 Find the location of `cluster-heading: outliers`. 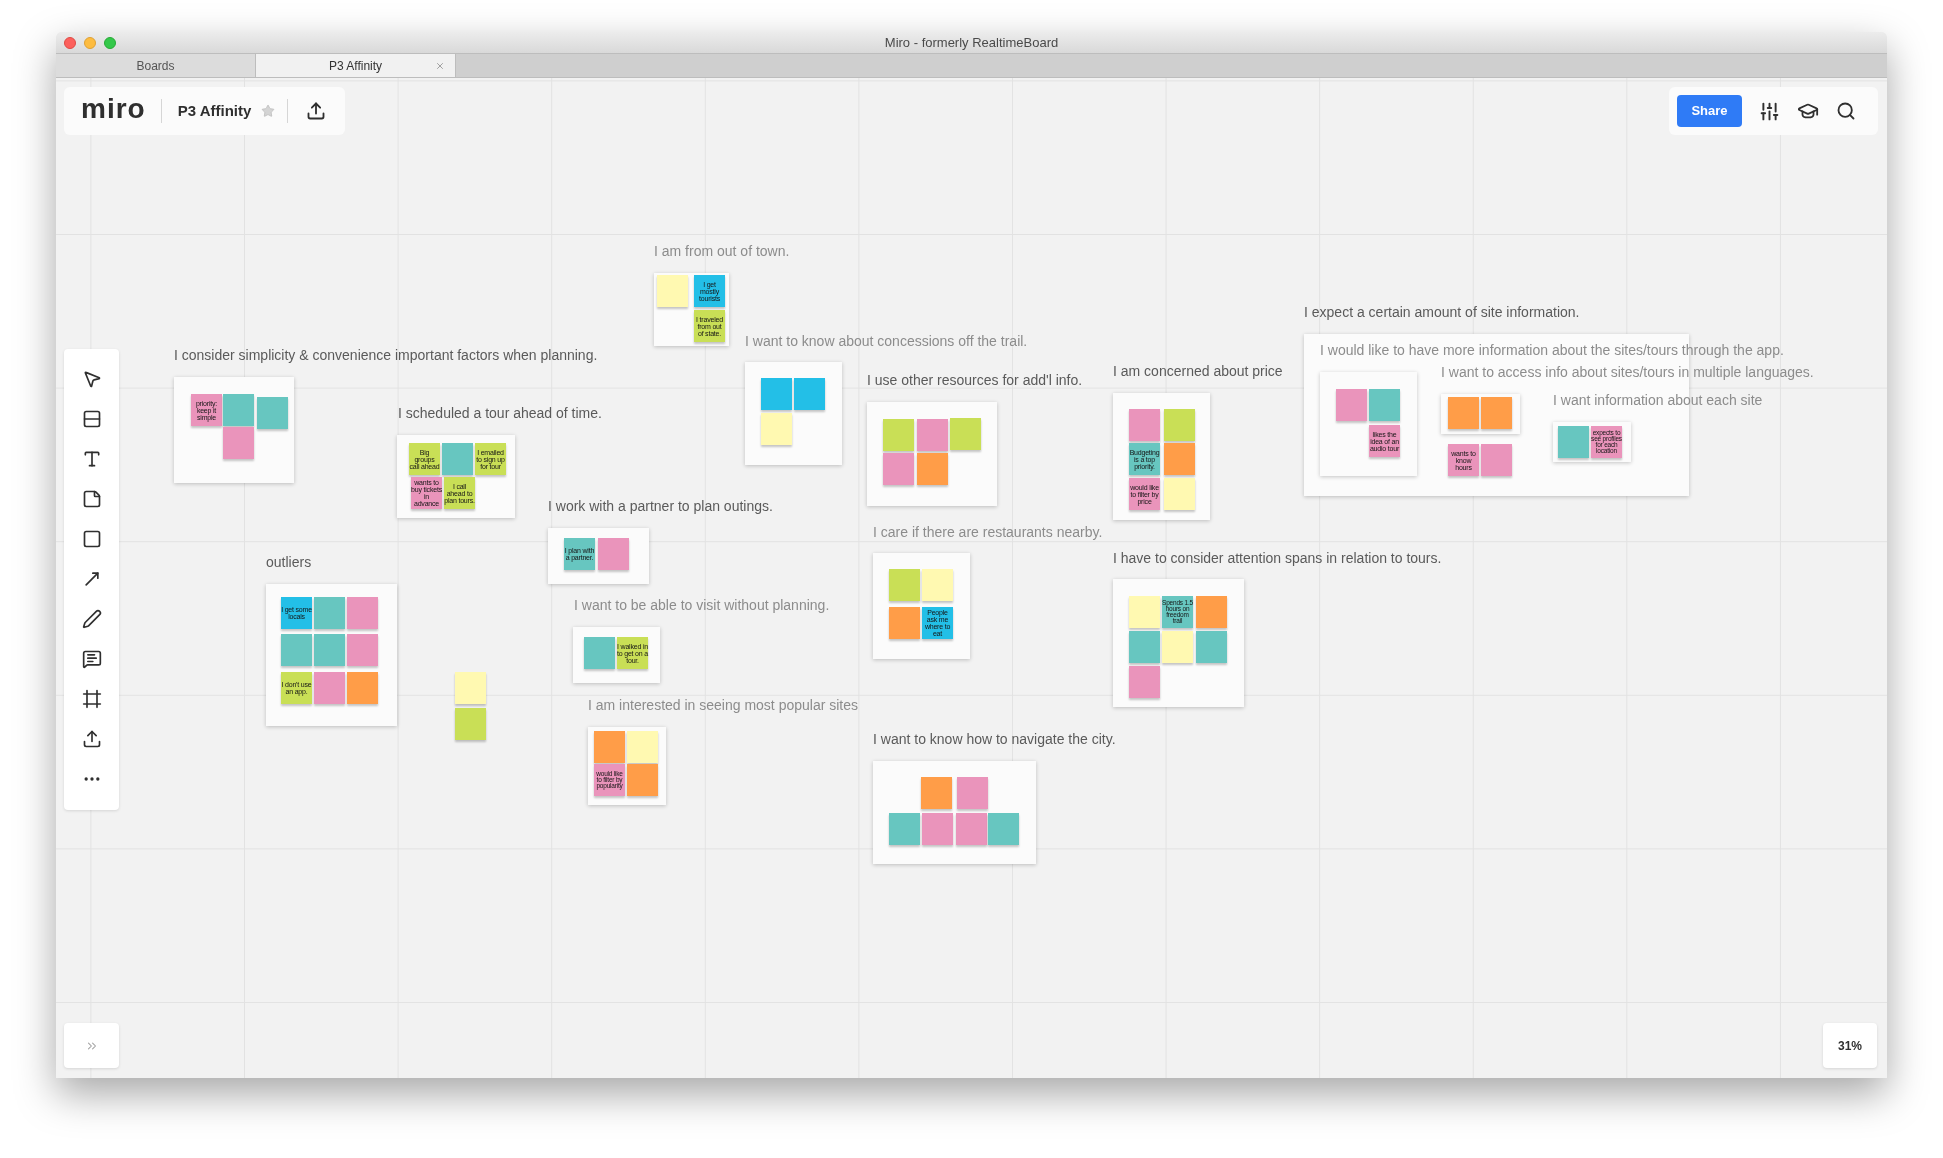

cluster-heading: outliers is located at coordinates (289, 562).